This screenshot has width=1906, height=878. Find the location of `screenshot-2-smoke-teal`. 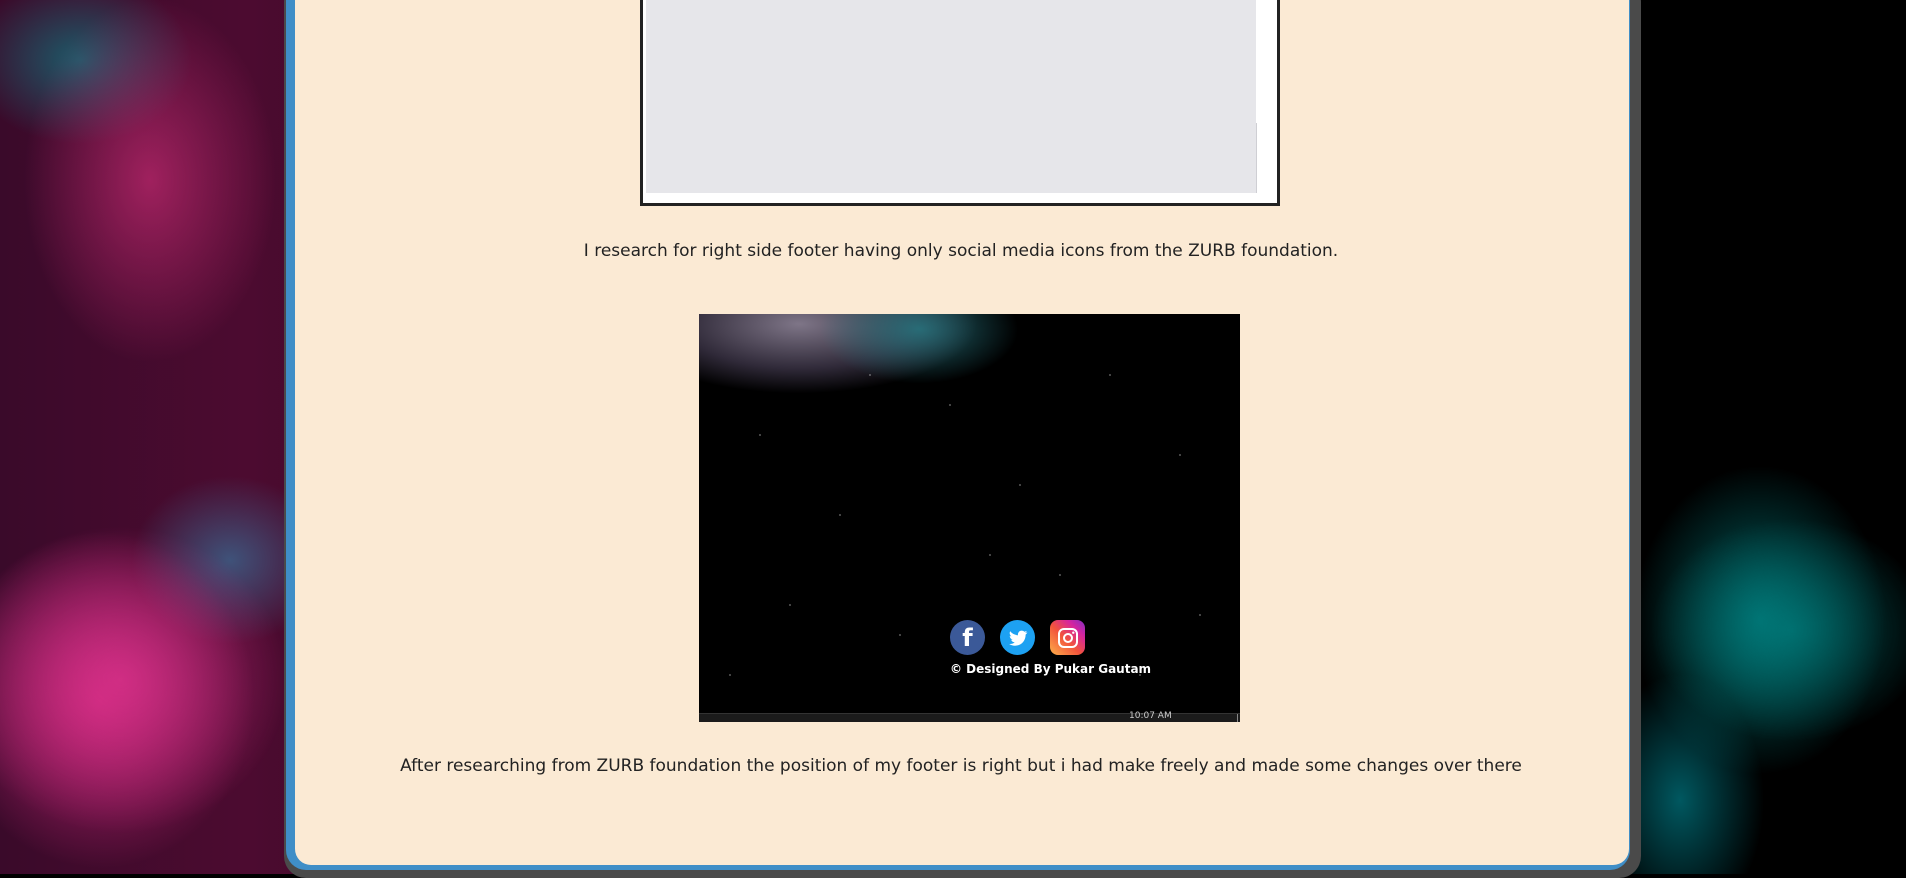

screenshot-2-smoke-teal is located at coordinates (919, 349).